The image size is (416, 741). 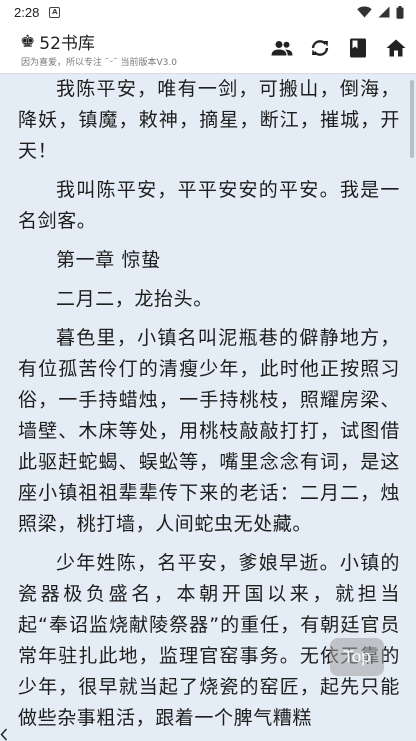 What do you see at coordinates (99, 63) in the screenshot?
I see `app-subtitle: 因为喜爱，所以专注 ˘ᵕ˘ 当前版本V3.0` at bounding box center [99, 63].